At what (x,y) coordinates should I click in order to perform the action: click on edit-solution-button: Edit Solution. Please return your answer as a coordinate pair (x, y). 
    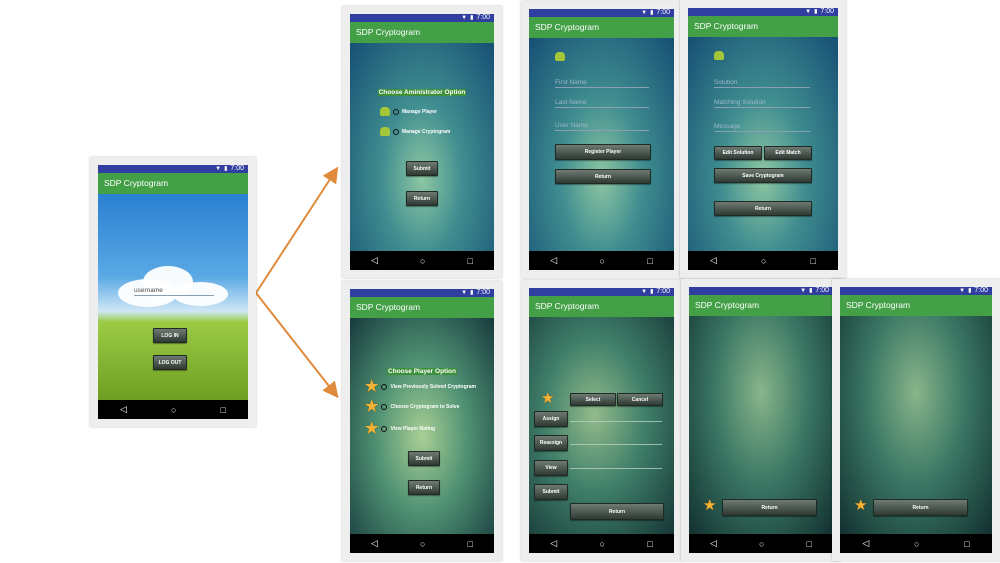
    Looking at the image, I should click on (738, 153).